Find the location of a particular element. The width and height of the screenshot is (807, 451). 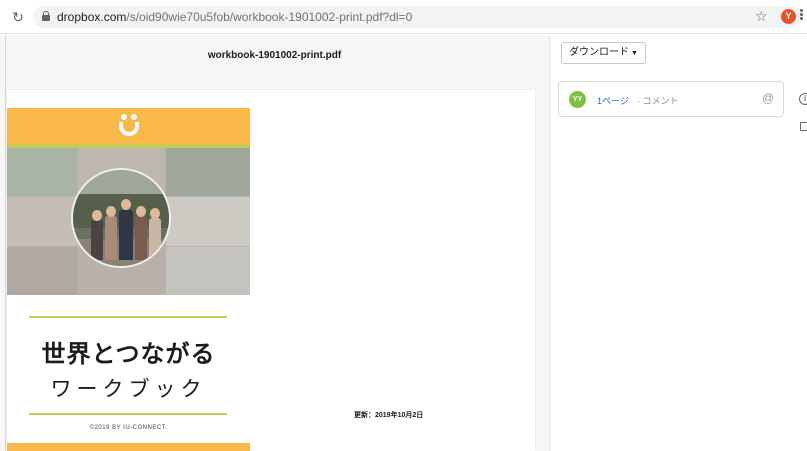

page-reference-link: 1ページ is located at coordinates (613, 100).